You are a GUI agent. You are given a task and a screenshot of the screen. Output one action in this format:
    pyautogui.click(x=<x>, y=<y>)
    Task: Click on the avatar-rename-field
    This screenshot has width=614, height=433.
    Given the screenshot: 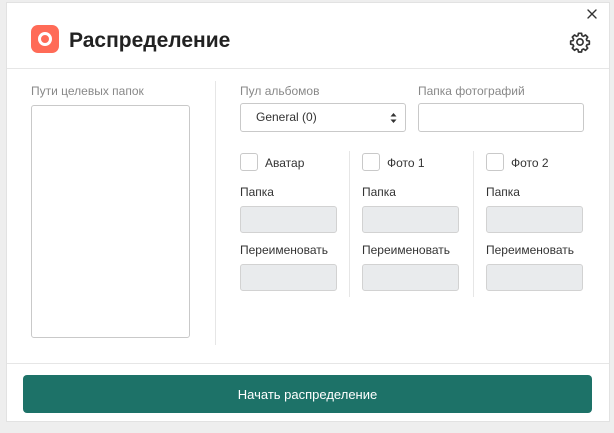 What is the action you would take?
    pyautogui.click(x=288, y=277)
    